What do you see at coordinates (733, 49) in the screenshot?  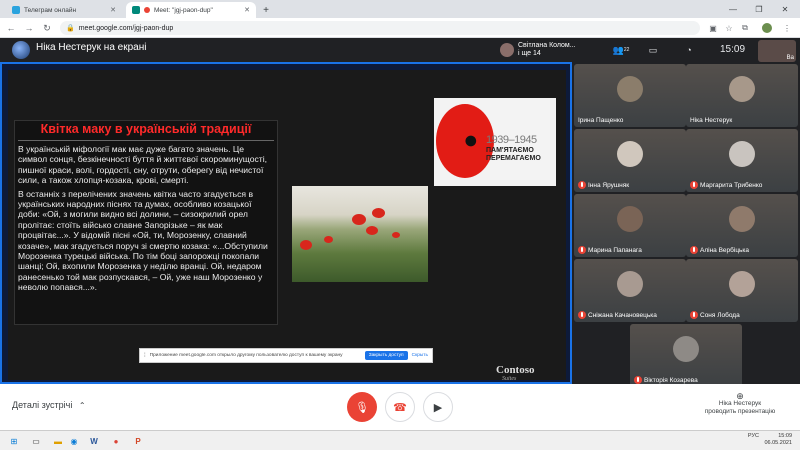 I see `meeting-clock: 15:09` at bounding box center [733, 49].